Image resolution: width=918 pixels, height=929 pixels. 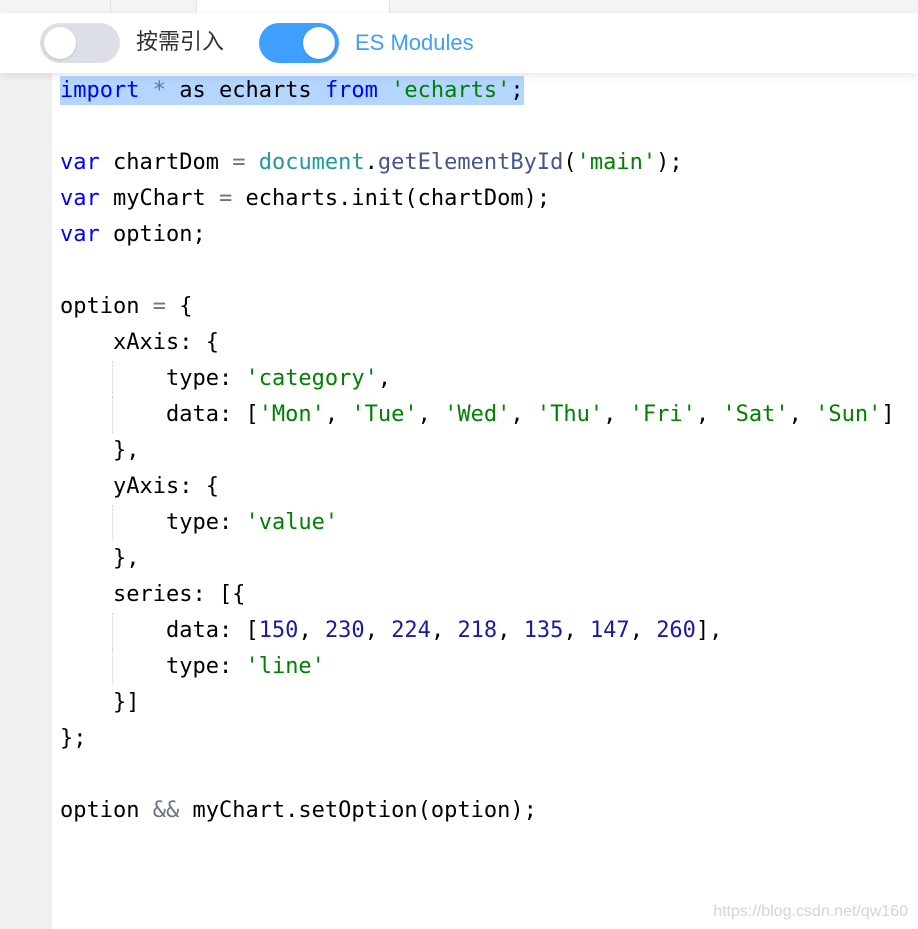 What do you see at coordinates (293, 6) in the screenshot?
I see `tab-active` at bounding box center [293, 6].